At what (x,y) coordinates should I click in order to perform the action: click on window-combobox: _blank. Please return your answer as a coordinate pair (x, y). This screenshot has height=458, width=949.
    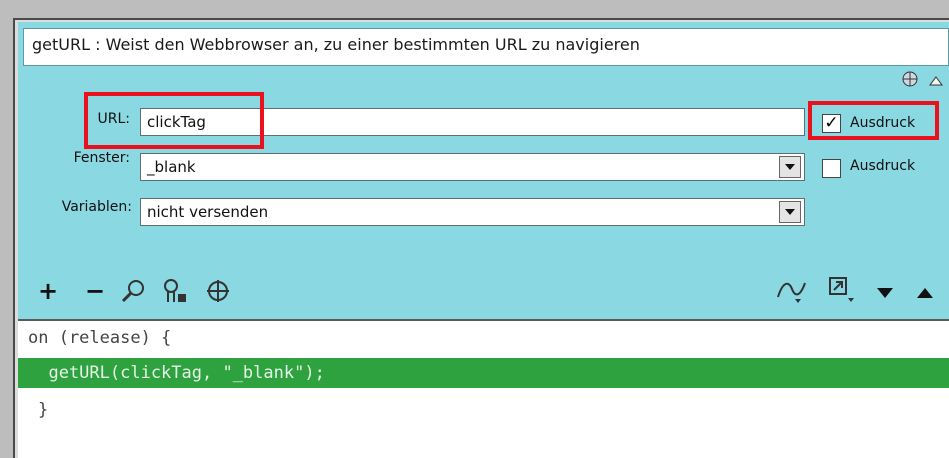
    Looking at the image, I should click on (472, 167).